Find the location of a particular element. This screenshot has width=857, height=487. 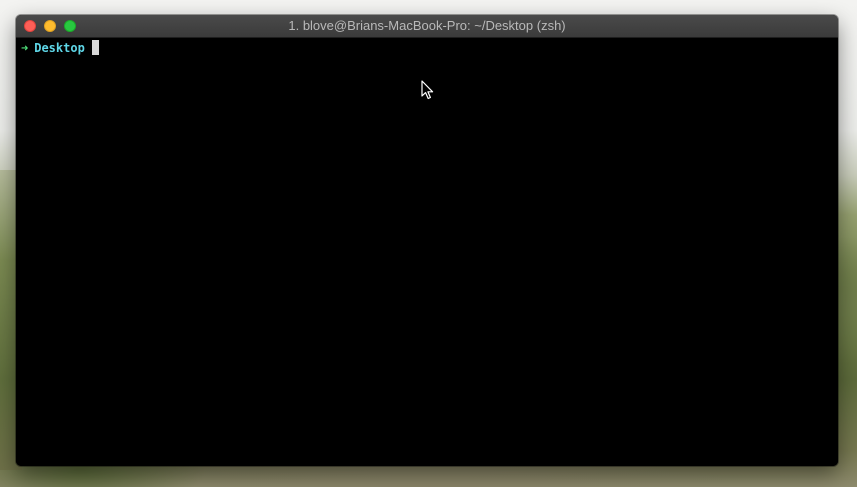

text-cursor is located at coordinates (95, 47).